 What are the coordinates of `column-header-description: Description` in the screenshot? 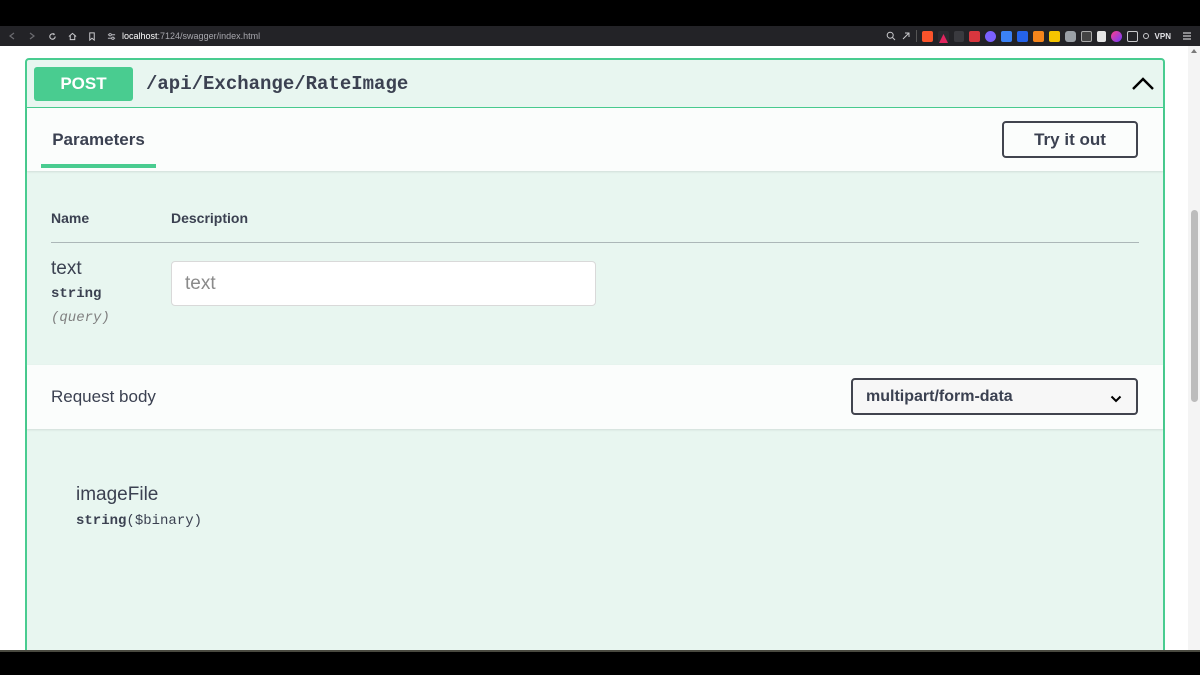 It's located at (210, 218).